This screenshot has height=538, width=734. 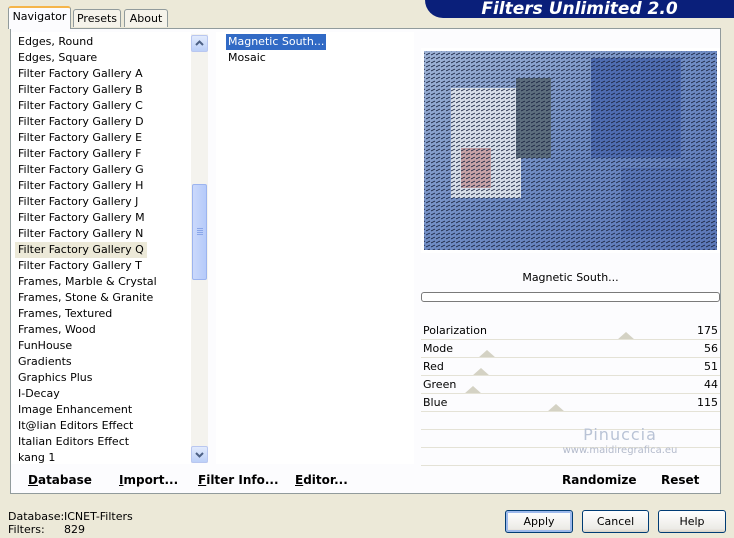 What do you see at coordinates (570, 331) in the screenshot?
I see `param-row-polarization: Polarization 175` at bounding box center [570, 331].